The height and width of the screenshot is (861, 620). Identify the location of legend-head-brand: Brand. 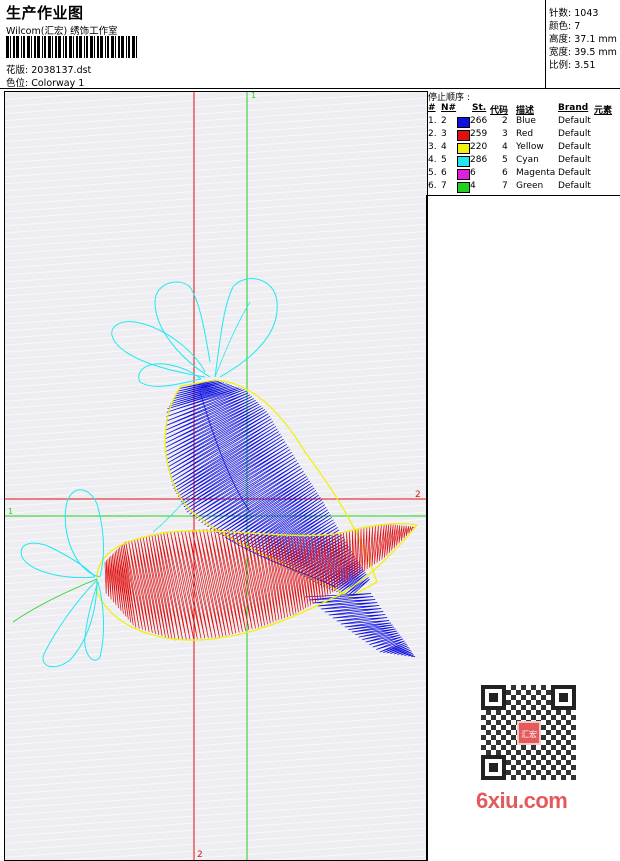
(573, 108).